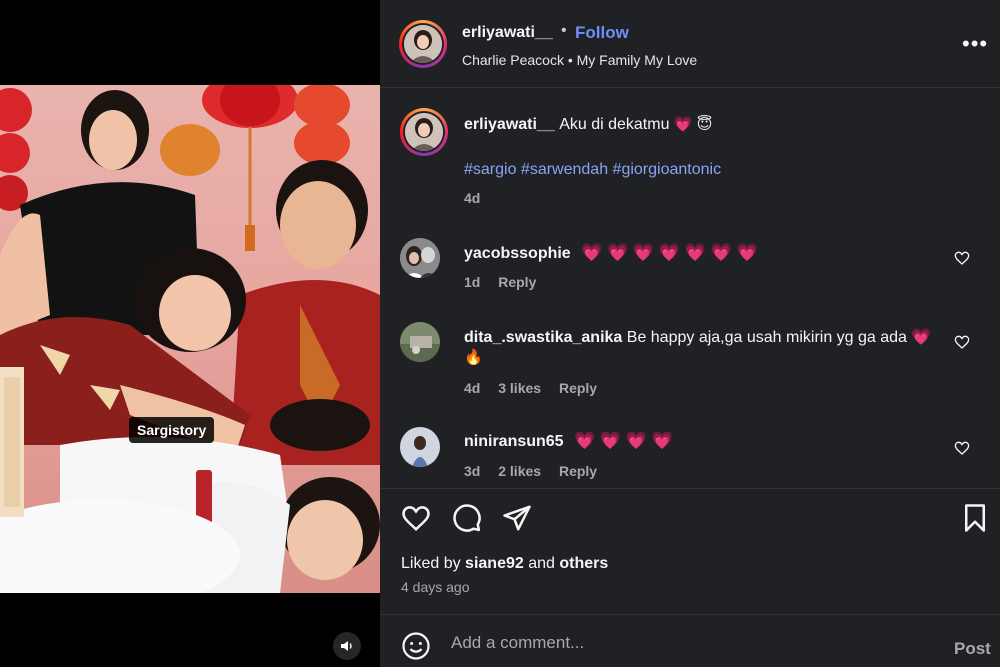 The image size is (1000, 667). I want to click on comment-username: dita_.swastika_anika, so click(543, 337).